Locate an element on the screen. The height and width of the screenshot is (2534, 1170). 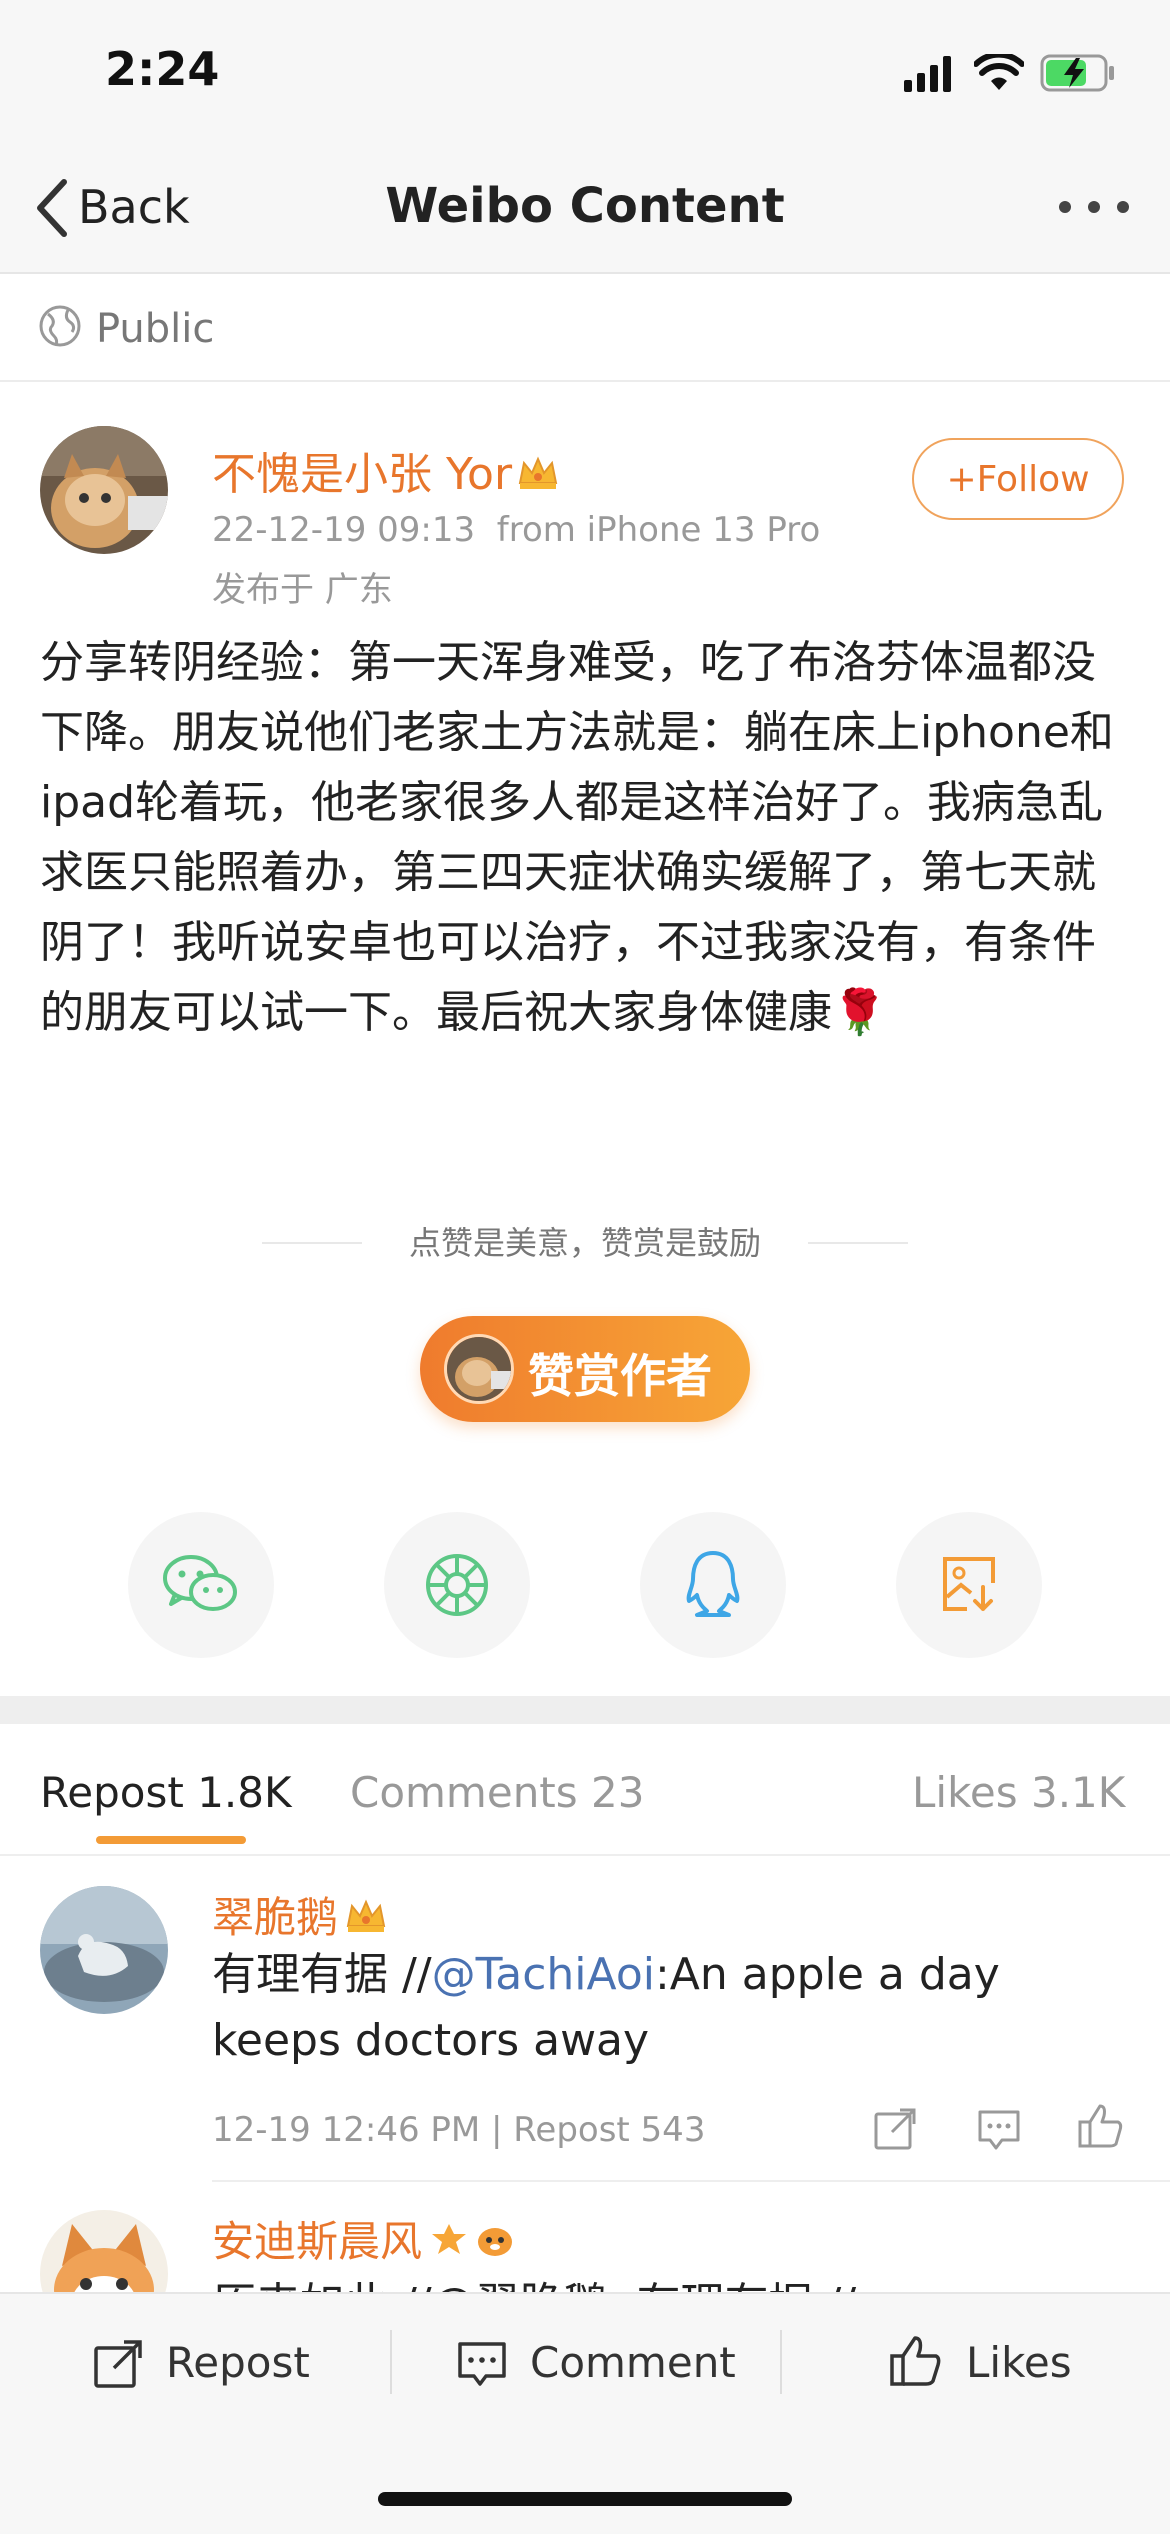
mention-link: @TachiAoi is located at coordinates (543, 1974).